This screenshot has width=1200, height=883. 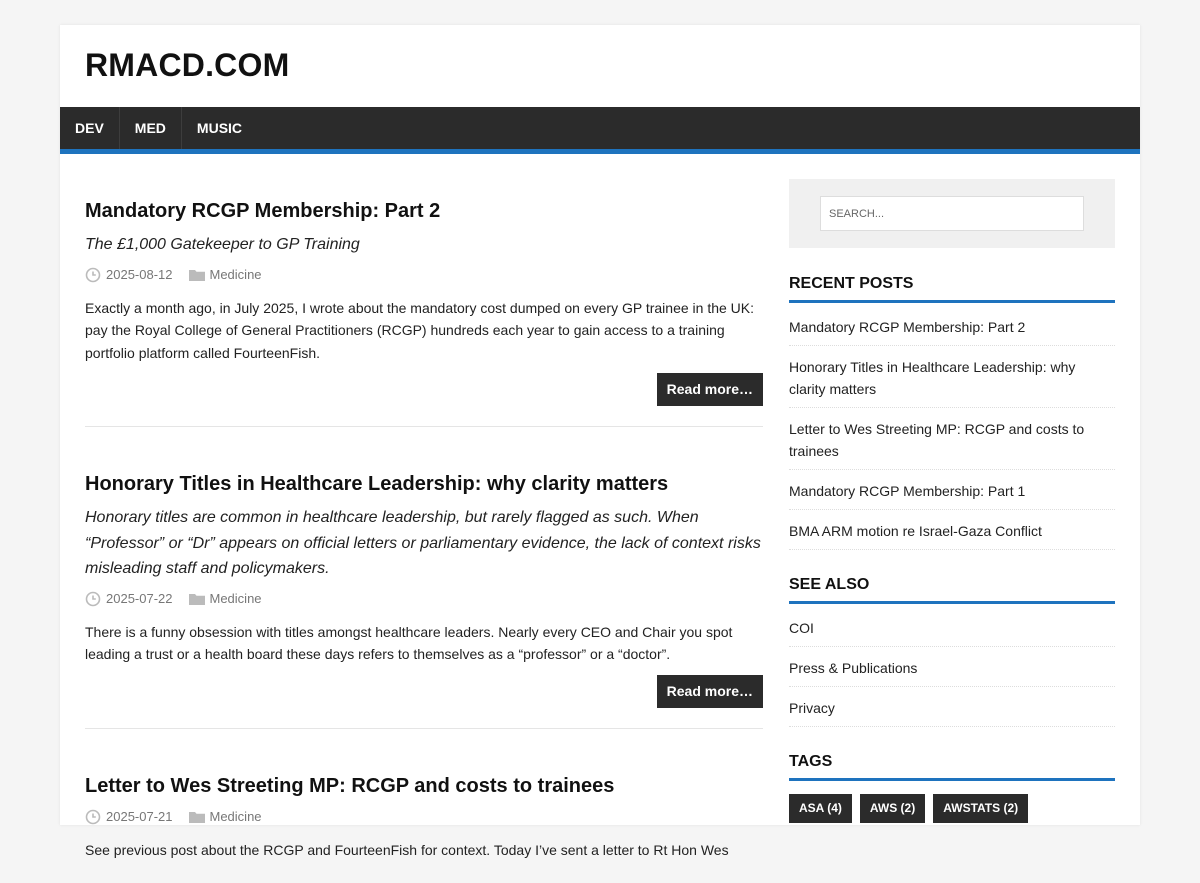 I want to click on search-widget, so click(x=952, y=213).